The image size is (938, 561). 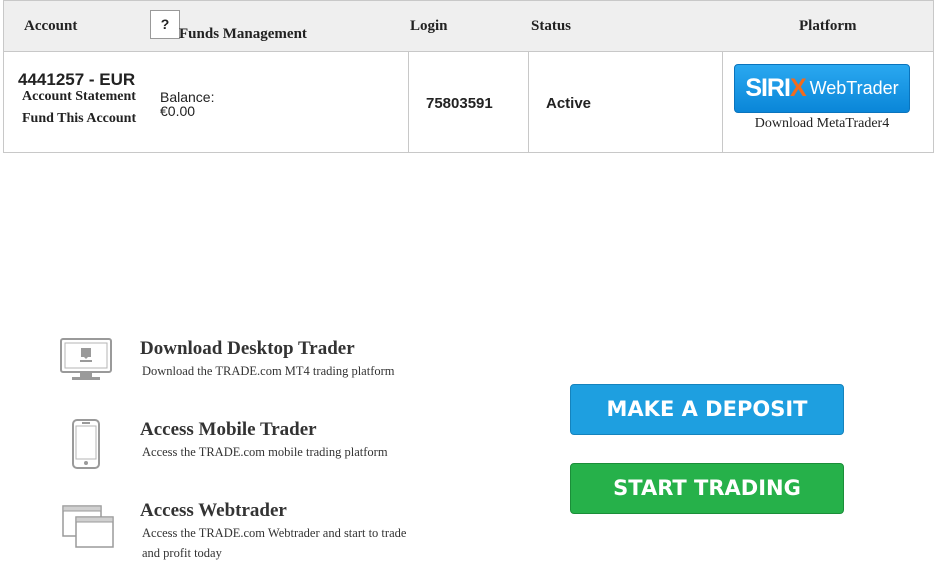 What do you see at coordinates (459, 103) in the screenshot?
I see `login-value: 75803591` at bounding box center [459, 103].